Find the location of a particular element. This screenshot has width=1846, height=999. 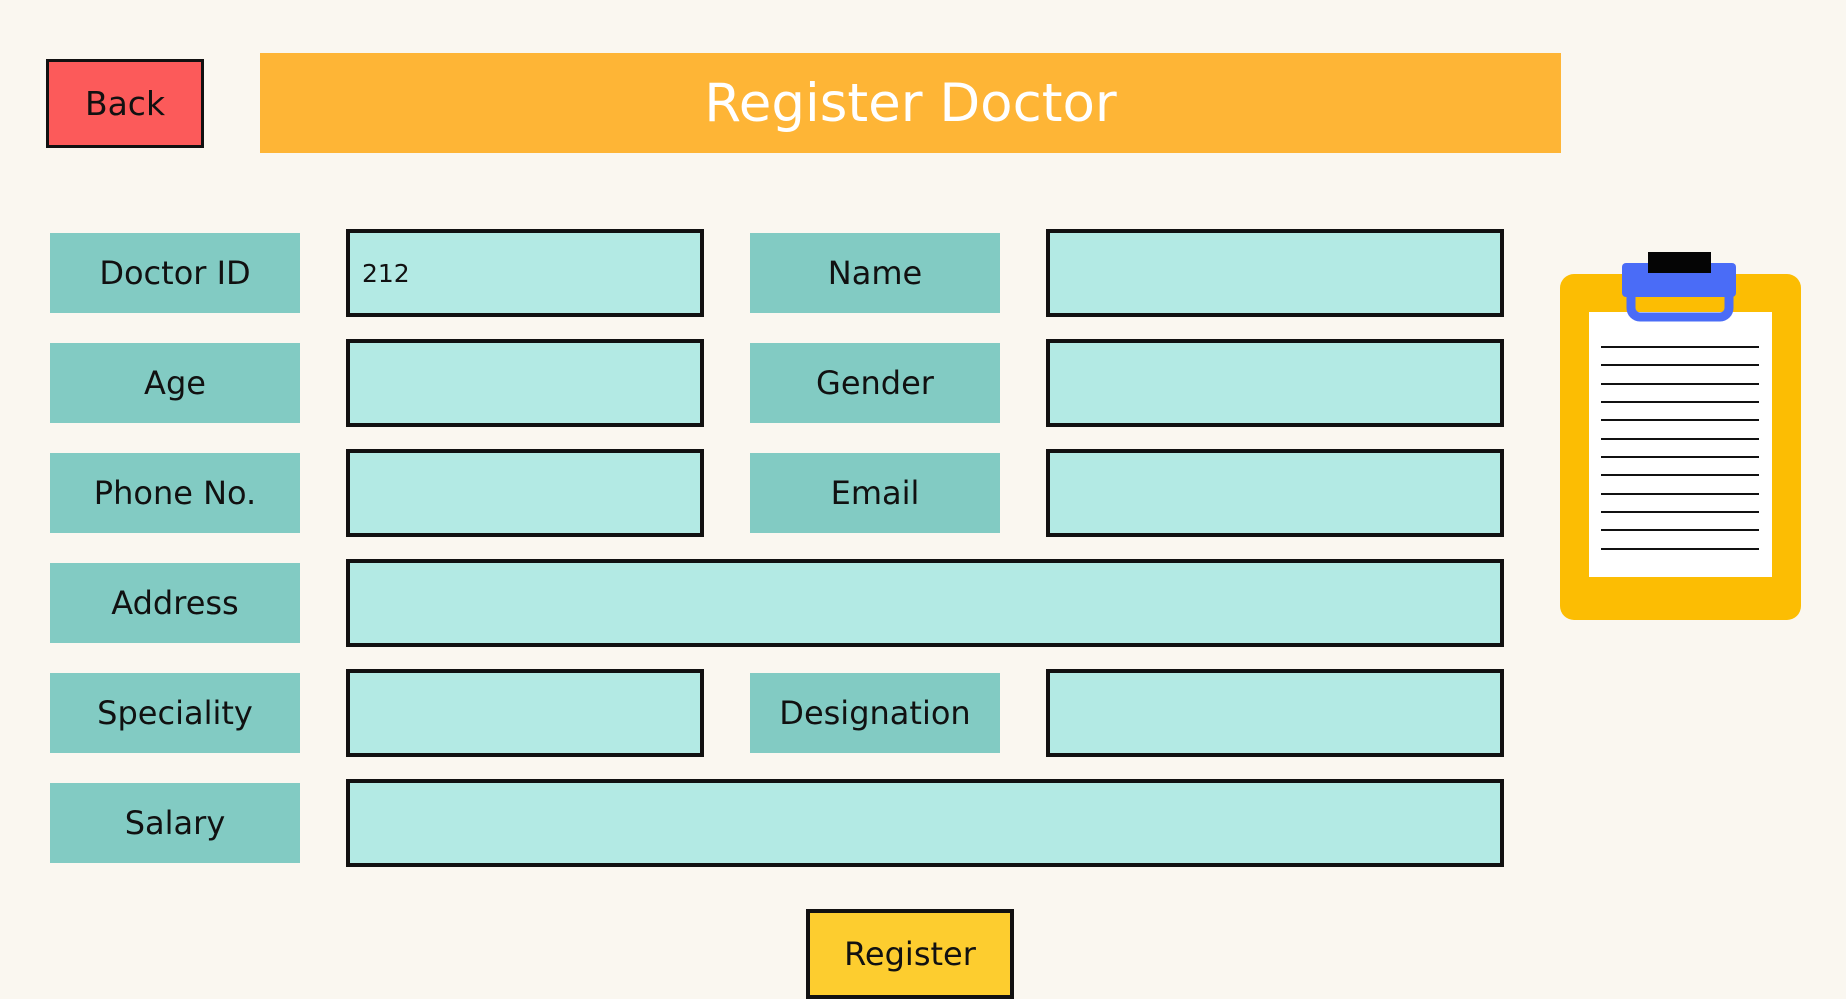

designation-label: Designation is located at coordinates (875, 713).